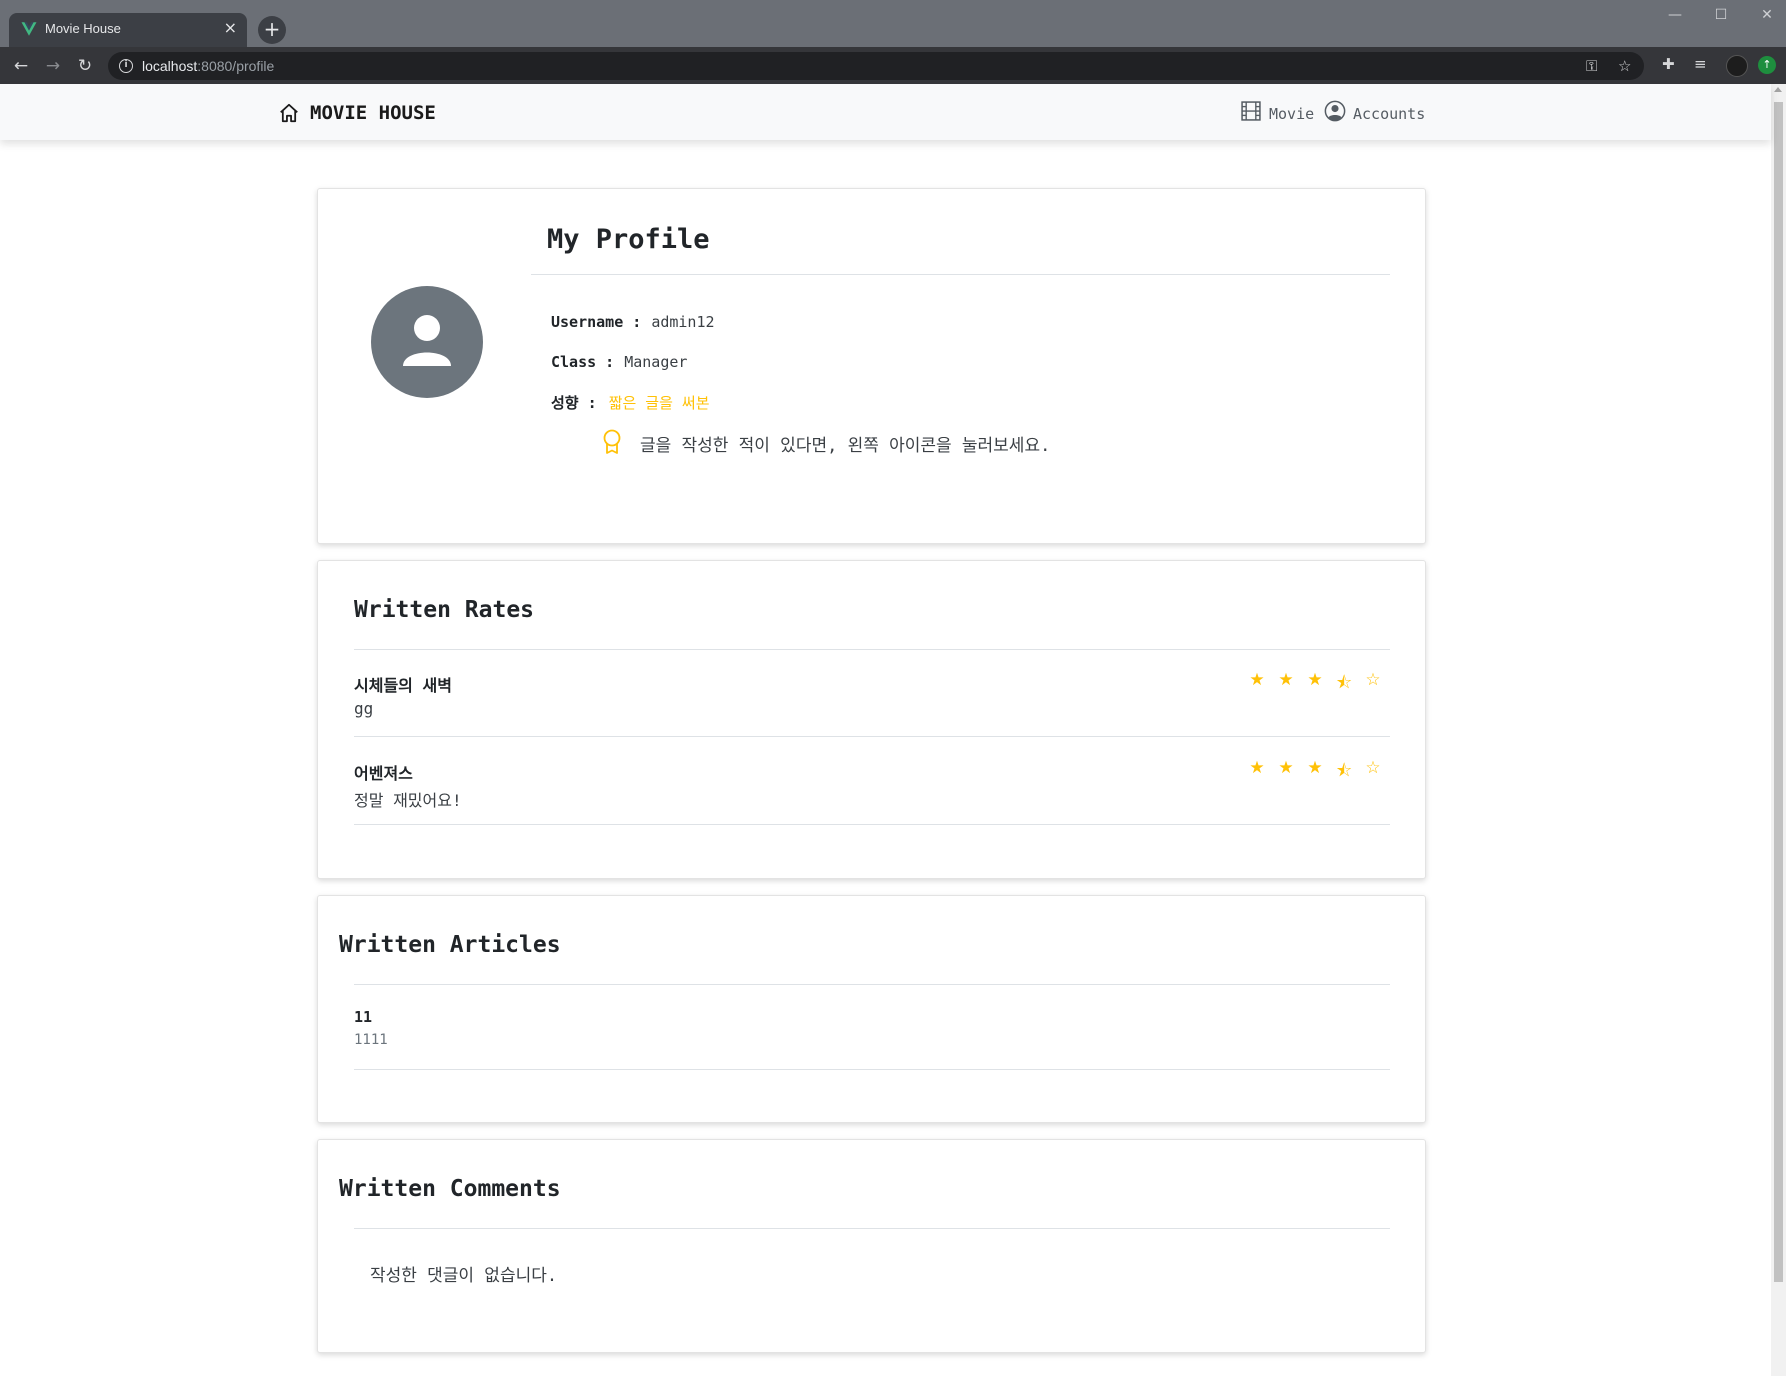 The width and height of the screenshot is (1786, 1376). Describe the element at coordinates (656, 362) in the screenshot. I see `class-value: Manager` at that location.